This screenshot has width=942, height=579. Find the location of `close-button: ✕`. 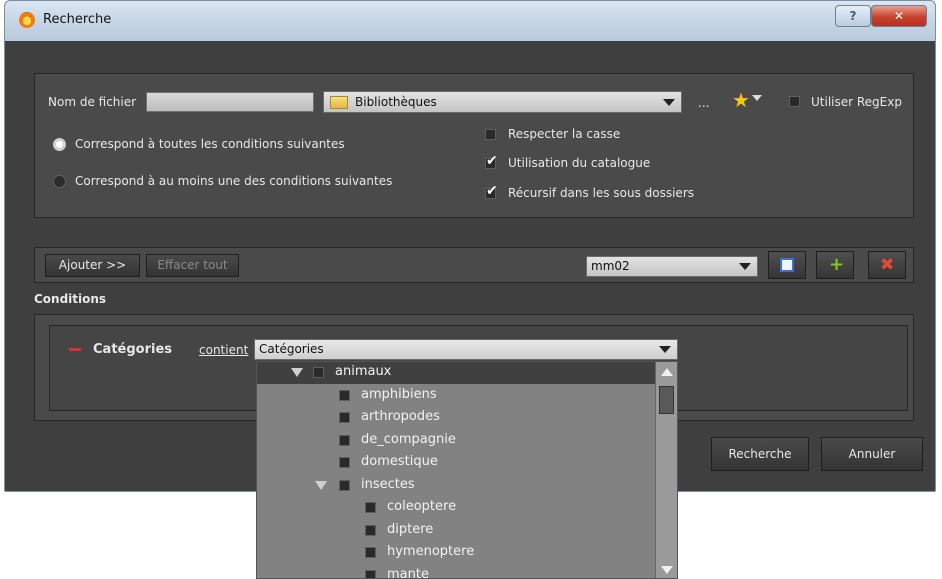

close-button: ✕ is located at coordinates (899, 16).